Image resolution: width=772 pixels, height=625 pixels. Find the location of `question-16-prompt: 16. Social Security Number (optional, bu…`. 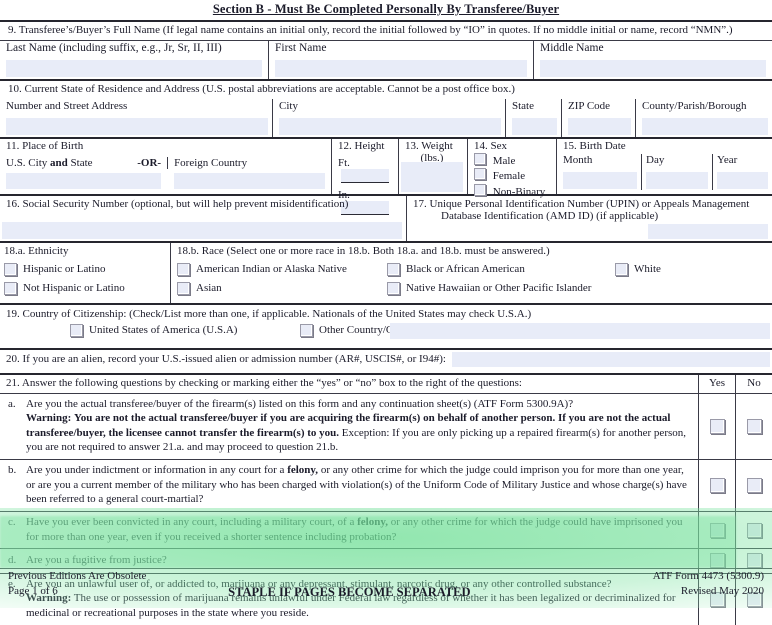

question-16-prompt: 16. Social Security Number (optional, bu… is located at coordinates (177, 203).